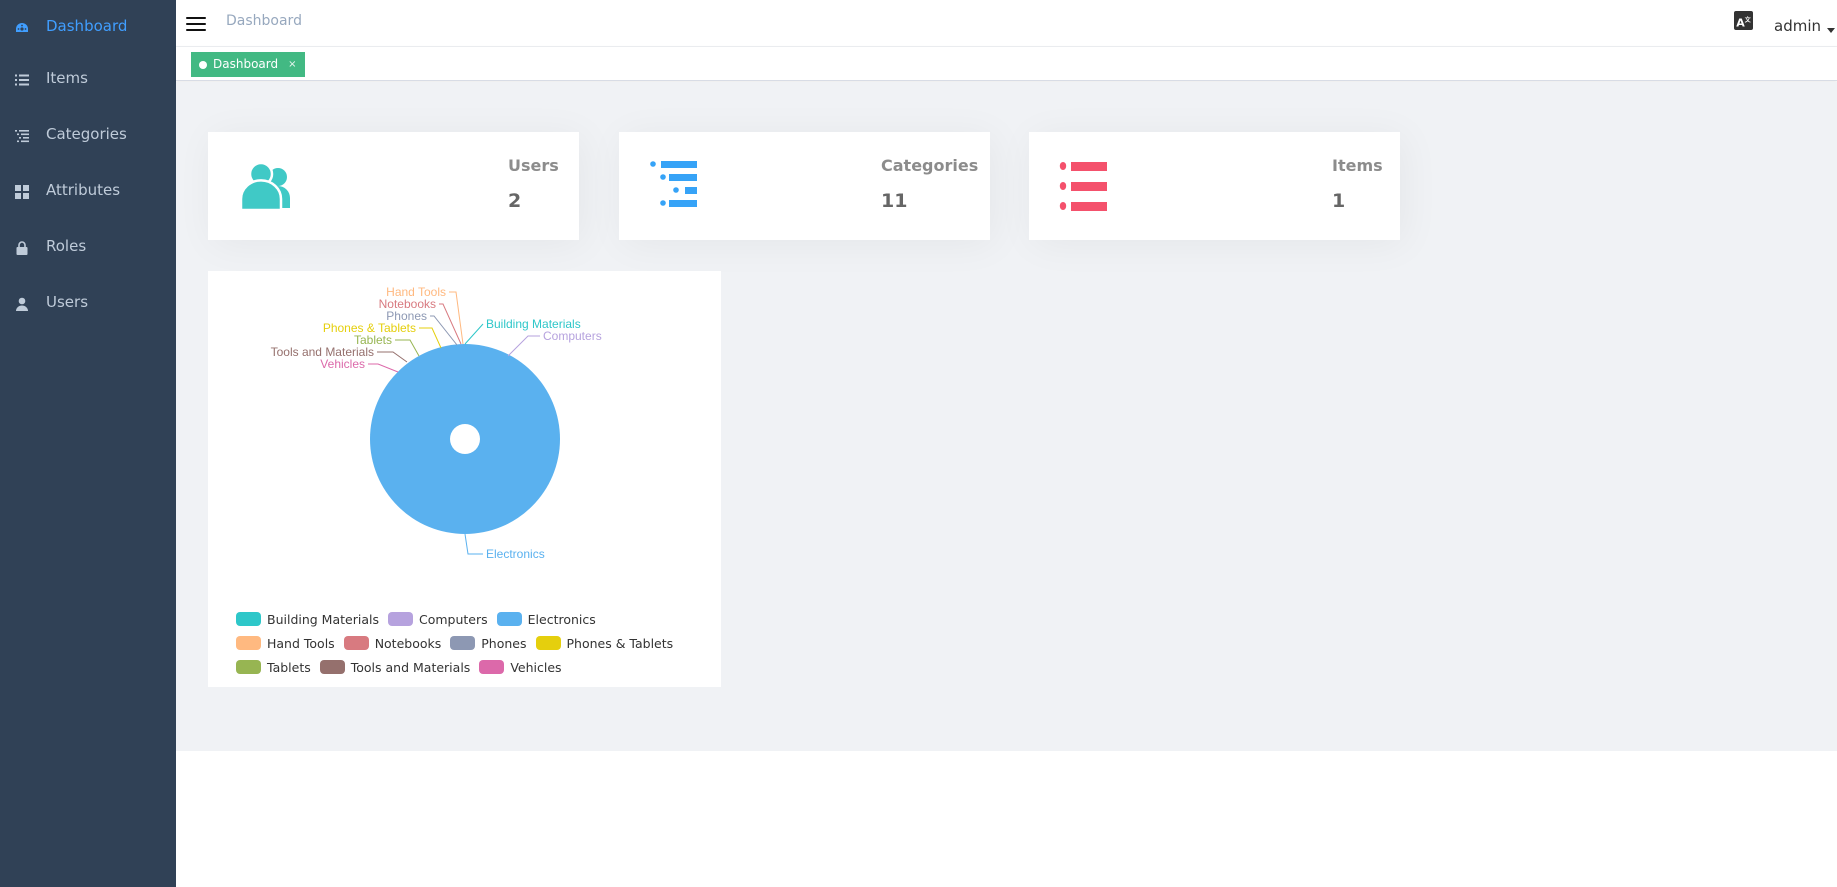 This screenshot has width=1837, height=887. Describe the element at coordinates (67, 78) in the screenshot. I see `sidebar-item-label: Items` at that location.